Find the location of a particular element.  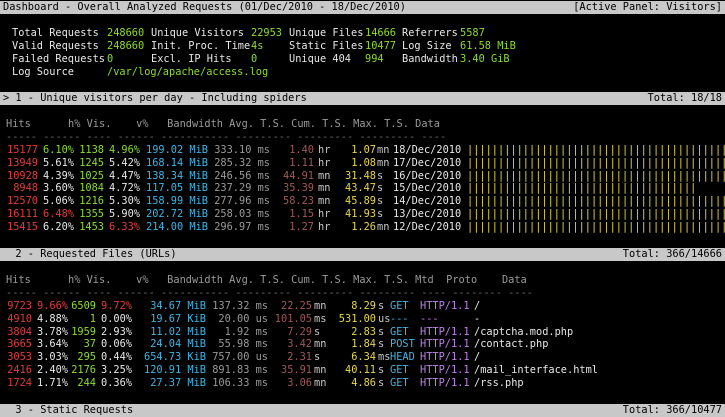

visitors-value: 1138 is located at coordinates (91, 150).